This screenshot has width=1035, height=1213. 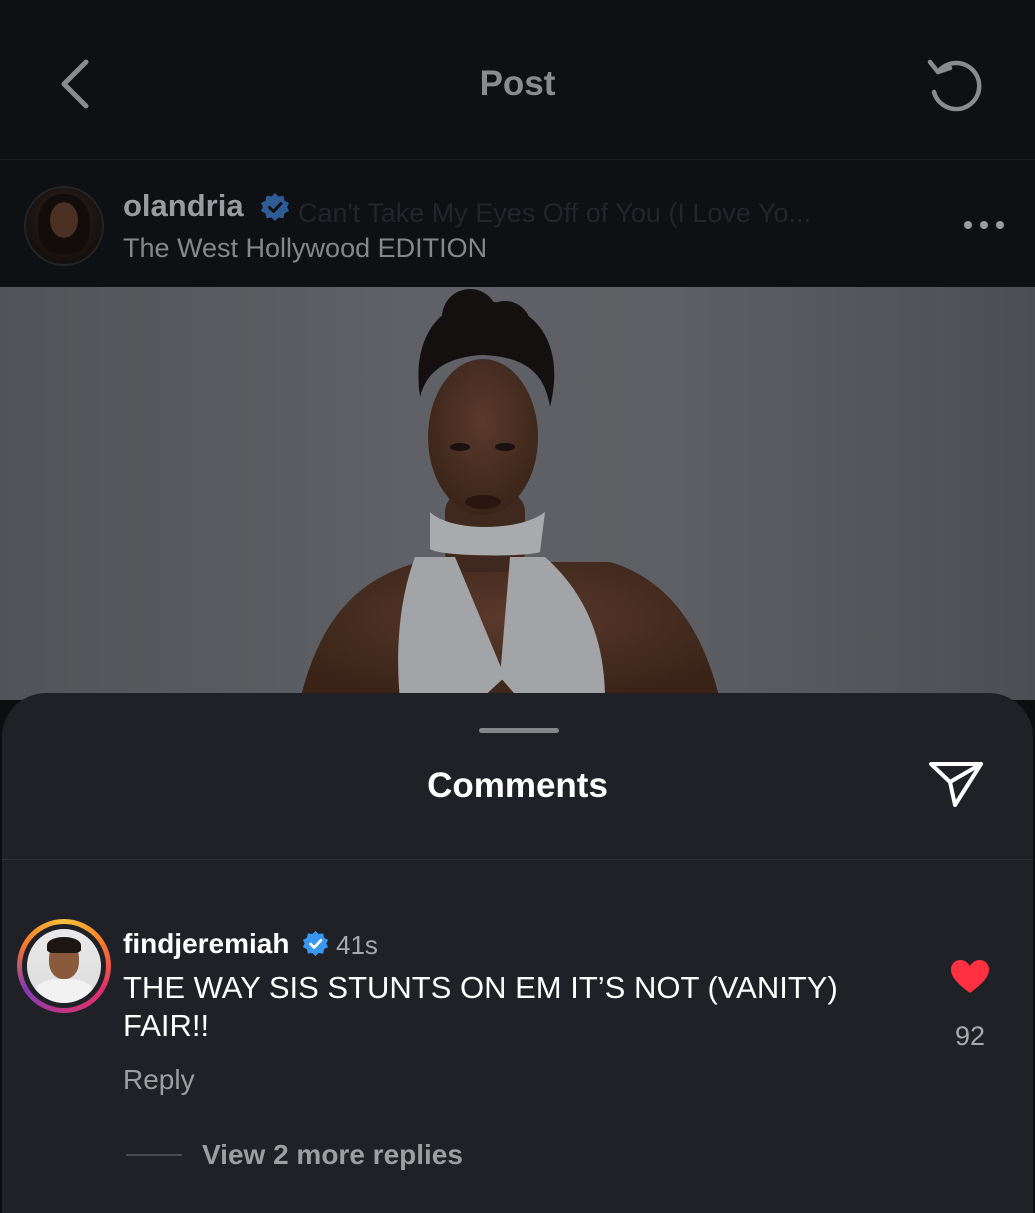 What do you see at coordinates (519, 730) in the screenshot?
I see `sheet-grabber` at bounding box center [519, 730].